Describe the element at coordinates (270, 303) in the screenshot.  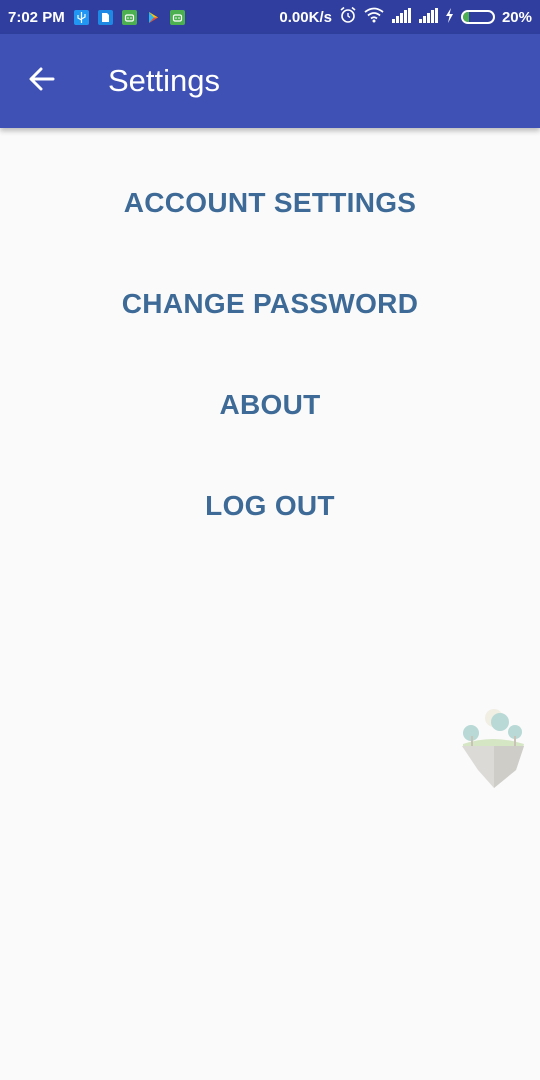
I see `change-password-button: CHANGE PASSWORD` at that location.